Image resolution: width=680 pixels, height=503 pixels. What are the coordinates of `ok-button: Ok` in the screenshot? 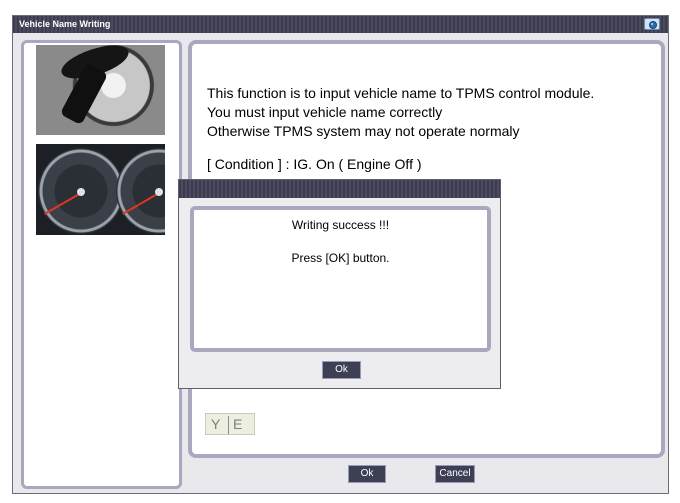 It's located at (367, 474).